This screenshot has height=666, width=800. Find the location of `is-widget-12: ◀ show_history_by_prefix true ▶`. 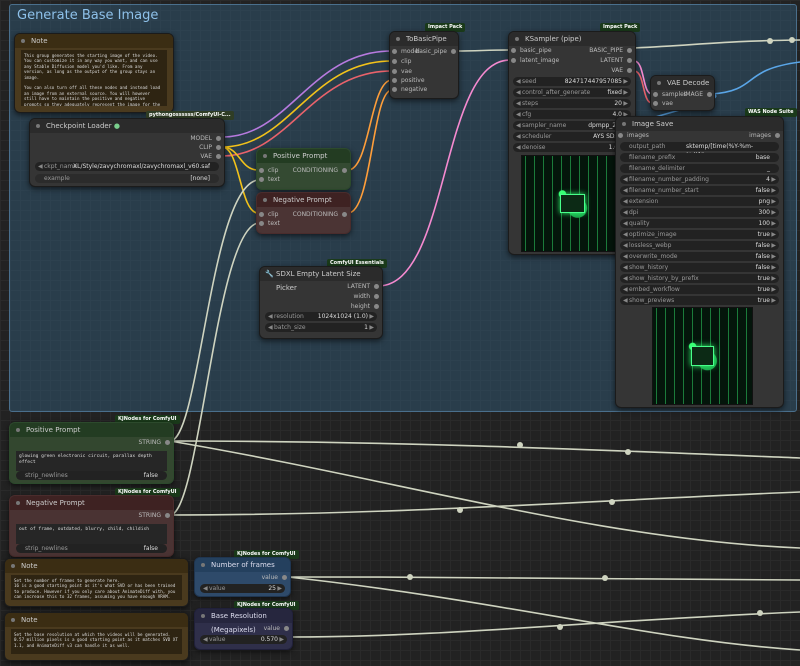

is-widget-12: ◀ show_history_by_prefix true ▶ is located at coordinates (699, 278).